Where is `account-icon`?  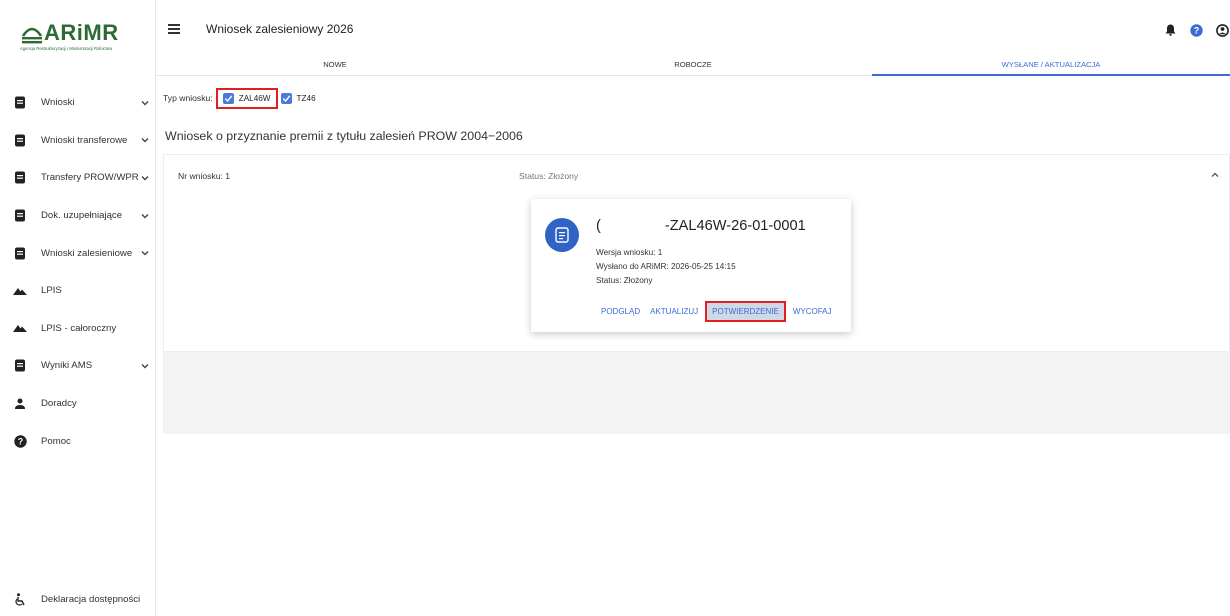 account-icon is located at coordinates (1222, 30).